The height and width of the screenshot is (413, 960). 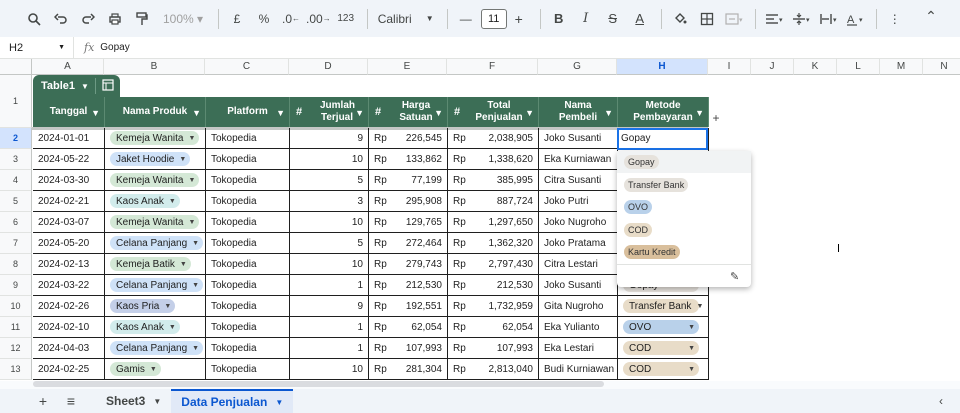 What do you see at coordinates (855, 19) in the screenshot?
I see `text-rotation-icon: A ▾` at bounding box center [855, 19].